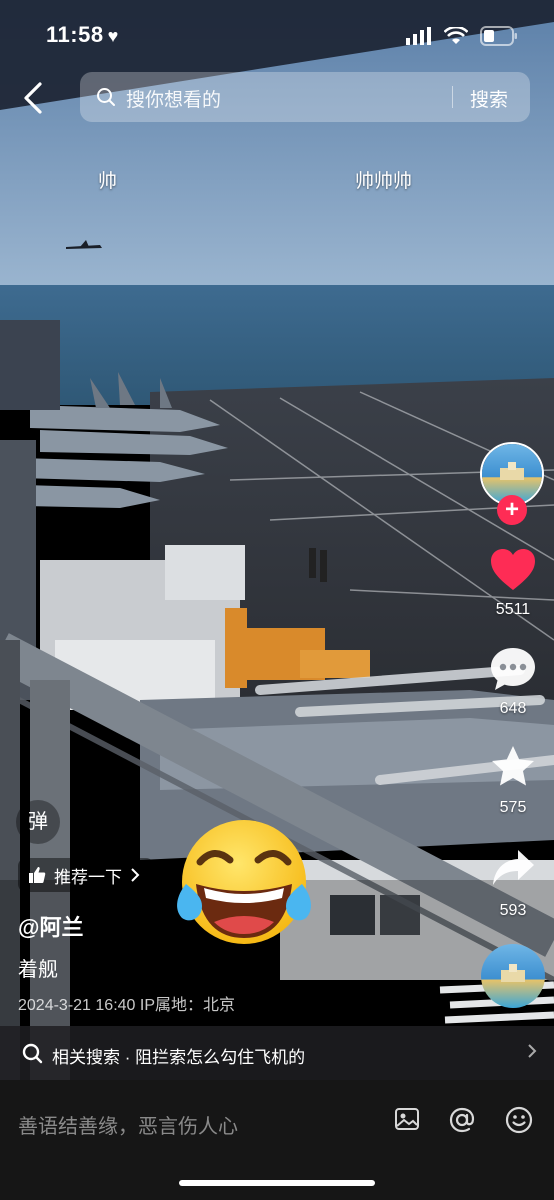 Image resolution: width=554 pixels, height=1200 pixels. What do you see at coordinates (174, 100) in the screenshot?
I see `search-placeholder: 搜你想看的` at bounding box center [174, 100].